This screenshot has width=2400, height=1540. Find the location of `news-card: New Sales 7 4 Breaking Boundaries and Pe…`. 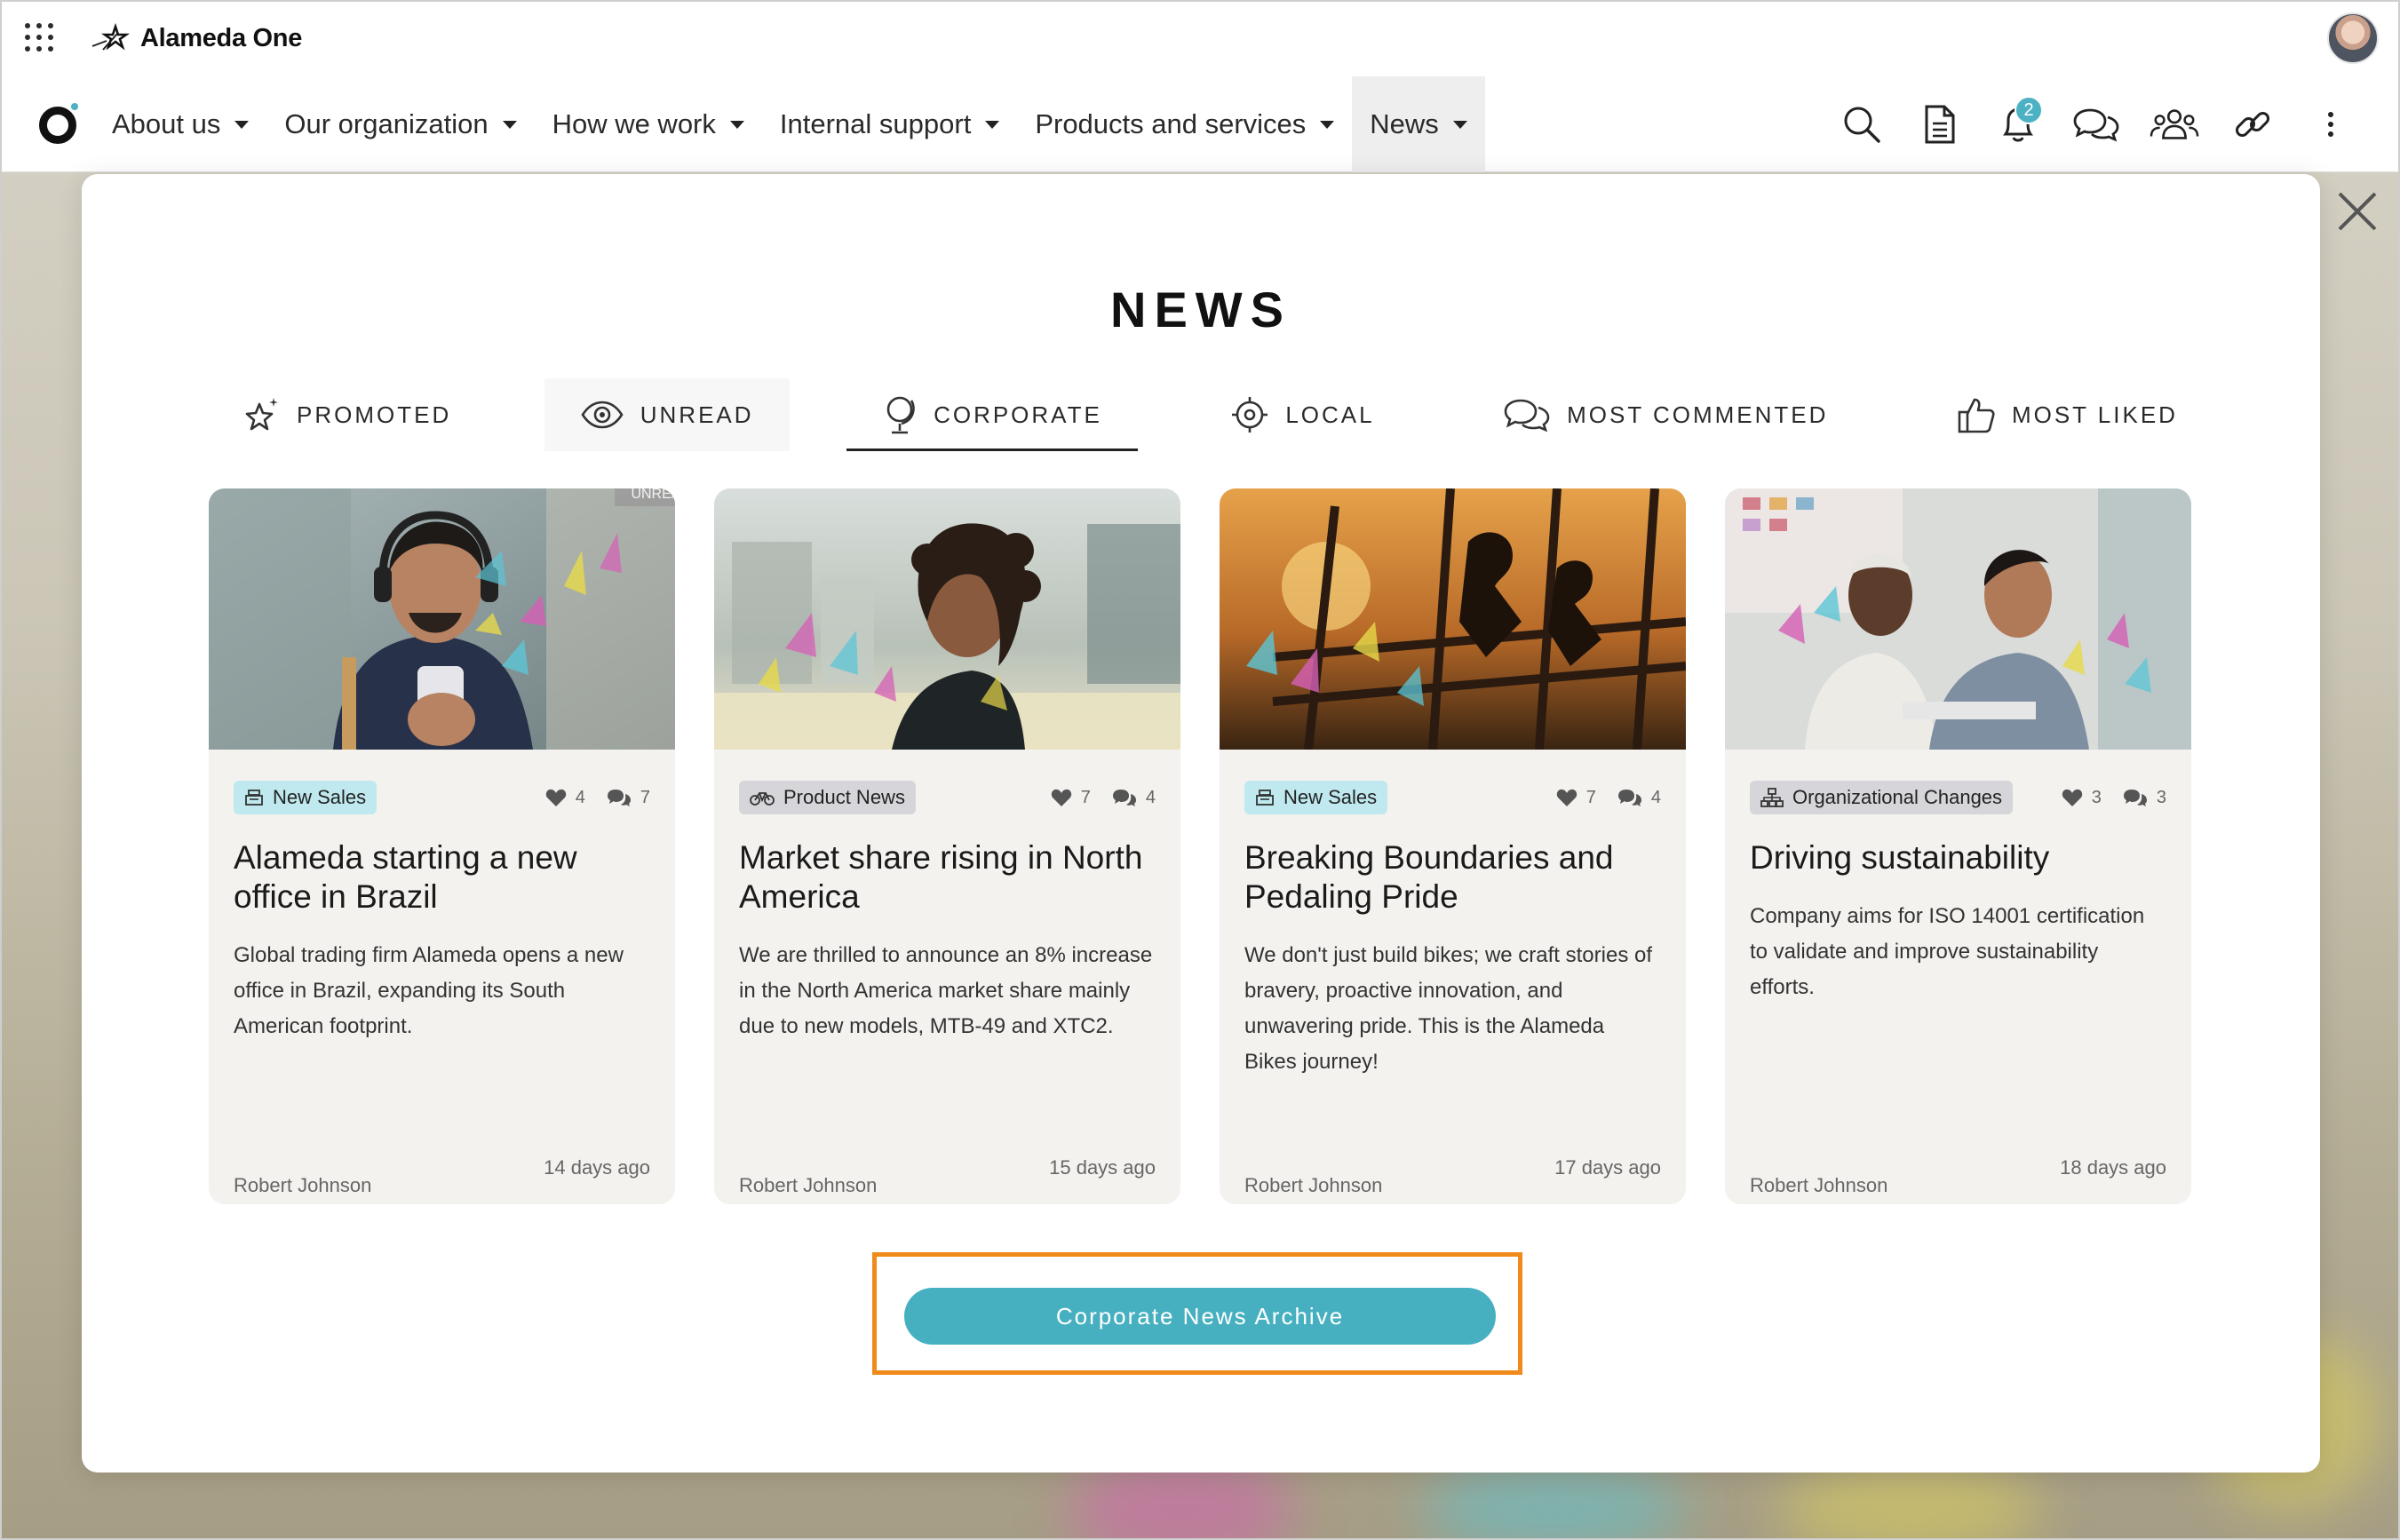

news-card: New Sales 7 4 Breaking Boundaries and Pe… is located at coordinates (1453, 846).